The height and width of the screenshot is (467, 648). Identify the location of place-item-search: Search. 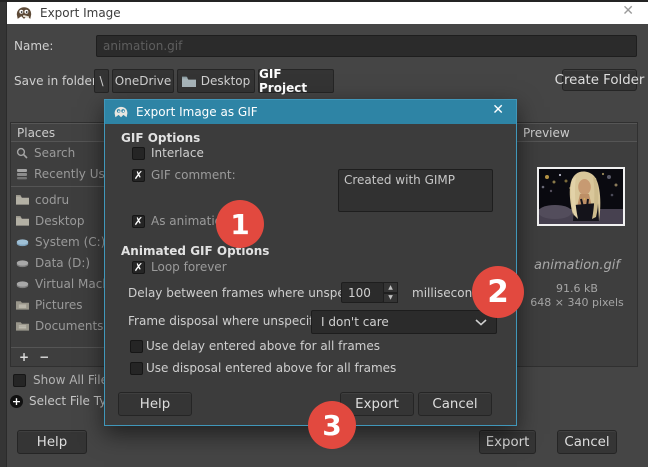
(61, 152).